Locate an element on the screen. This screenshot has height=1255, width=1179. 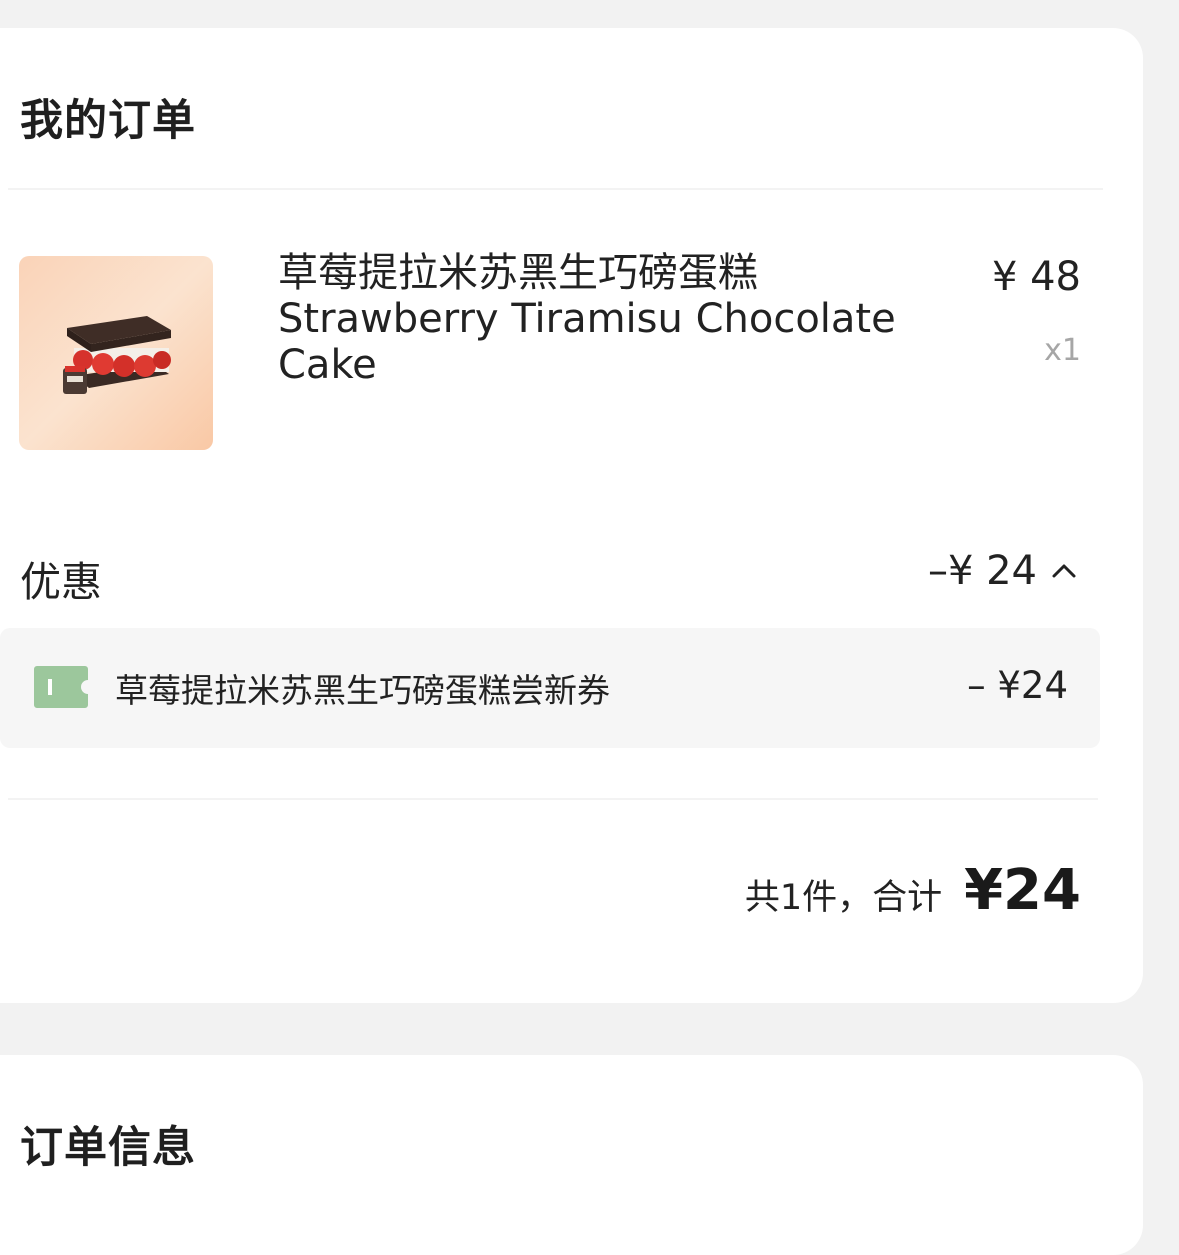
coupon-name: 草莓提拉米苏黑生巧磅蛋糕尝新券 is located at coordinates (362, 690).